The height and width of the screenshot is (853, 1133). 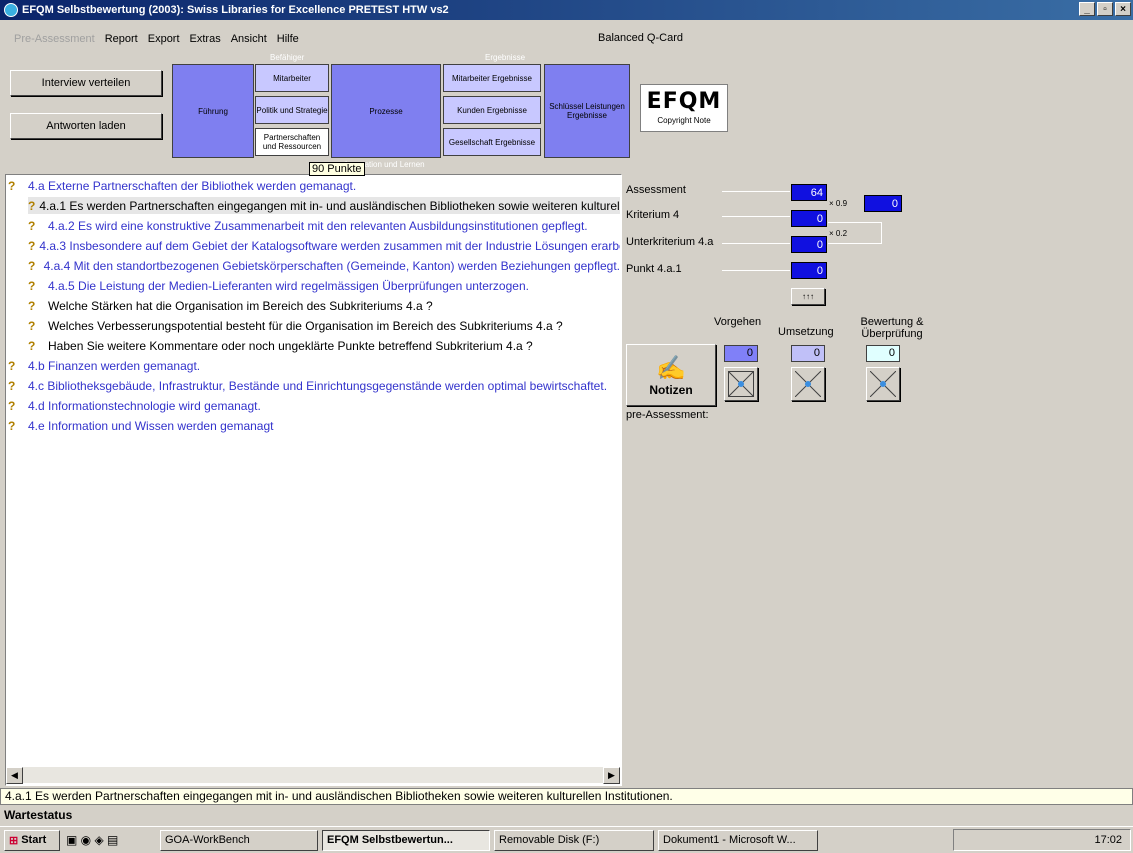 I want to click on vorgehen-score: 0, so click(x=741, y=353).